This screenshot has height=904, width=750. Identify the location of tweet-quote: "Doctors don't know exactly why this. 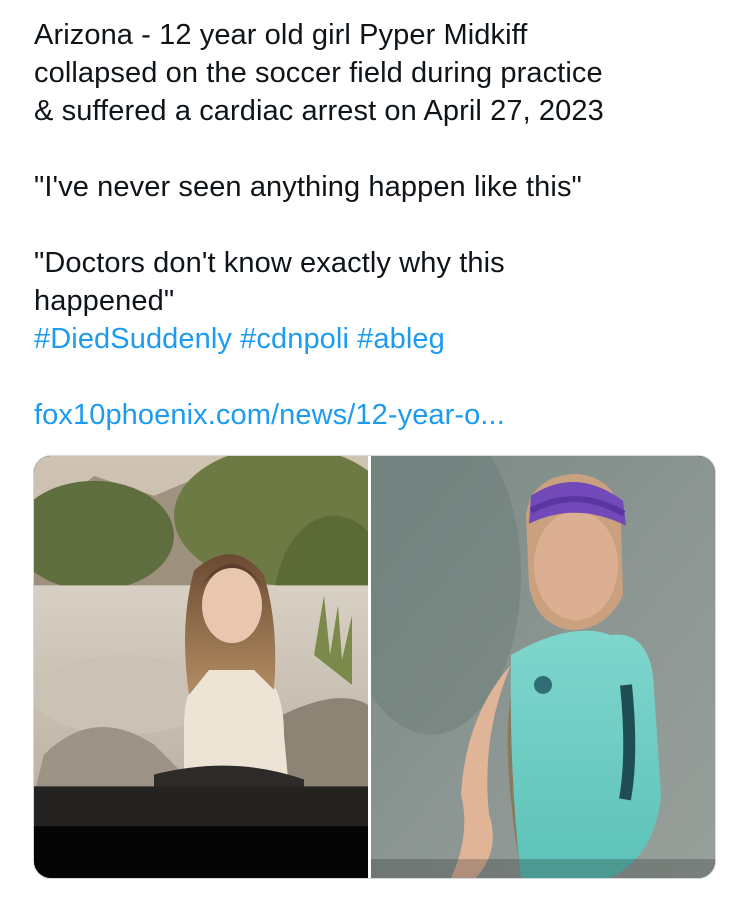
(269, 263).